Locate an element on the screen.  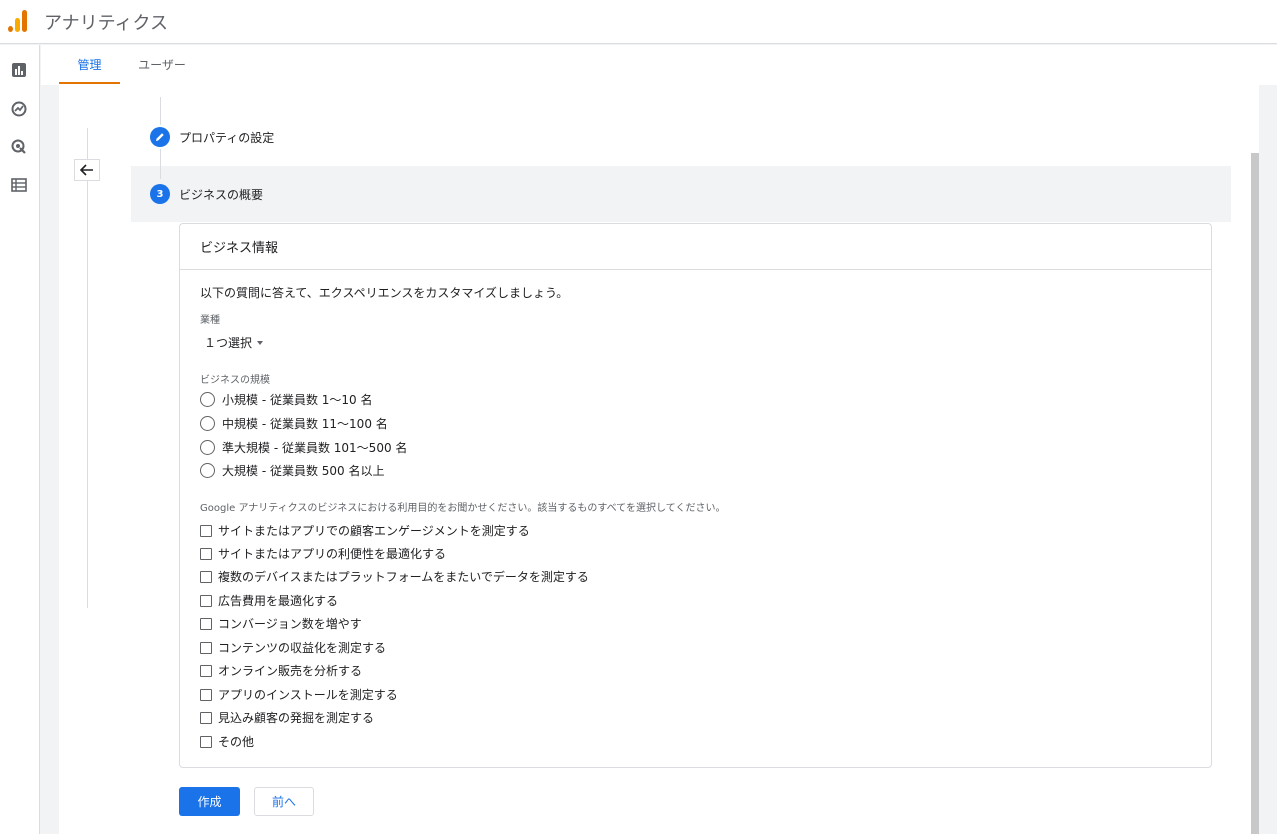
vertical-divider is located at coordinates (87, 368).